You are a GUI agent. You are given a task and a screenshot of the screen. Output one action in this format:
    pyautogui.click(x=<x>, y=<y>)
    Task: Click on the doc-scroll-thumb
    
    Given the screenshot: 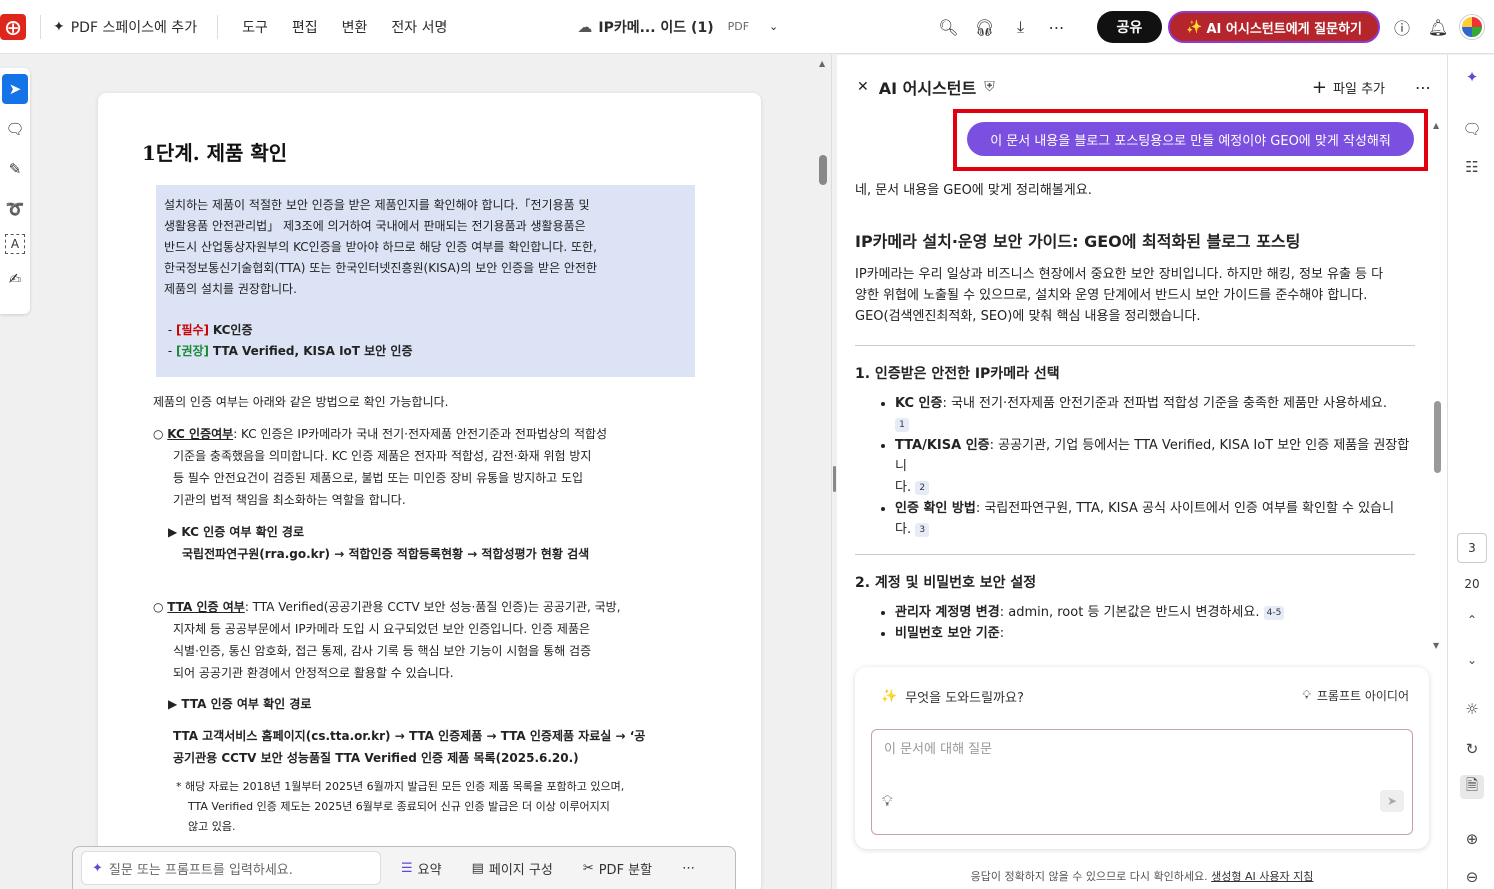 What is the action you would take?
    pyautogui.click(x=823, y=170)
    